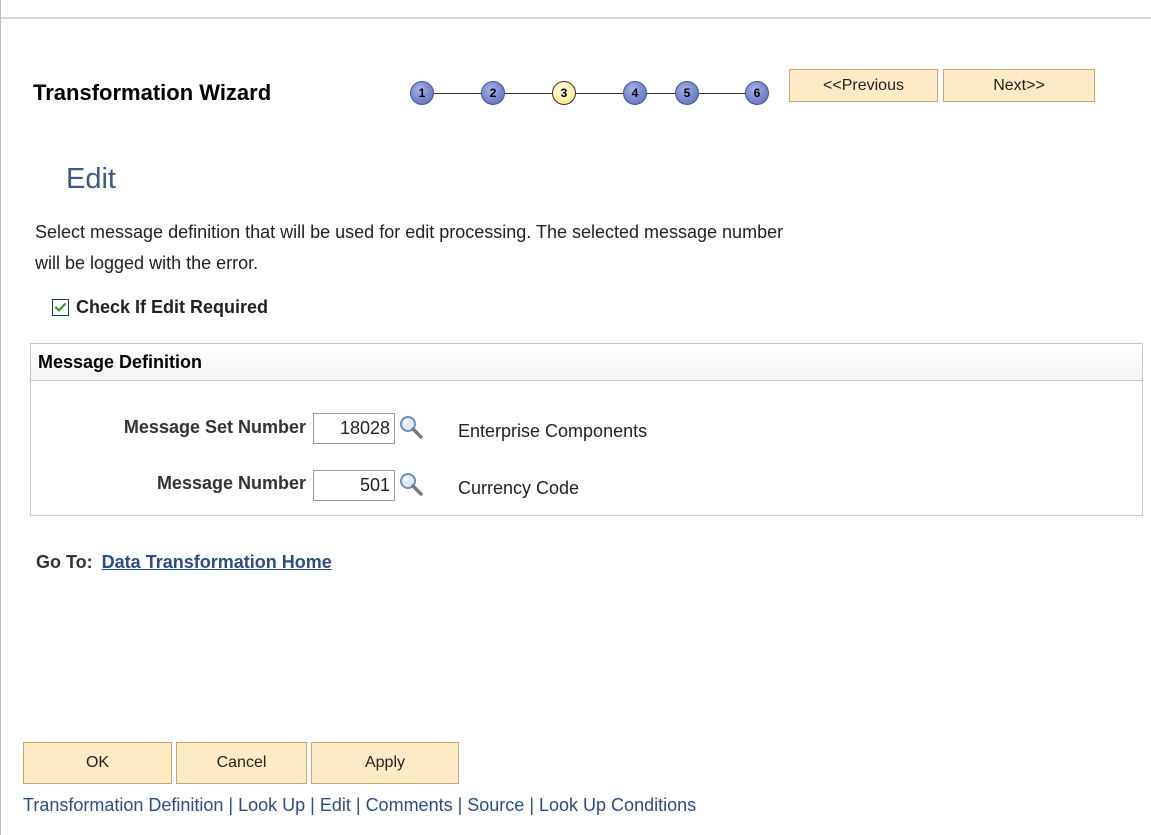 The image size is (1151, 835). What do you see at coordinates (422, 93) in the screenshot?
I see `step-1: 1` at bounding box center [422, 93].